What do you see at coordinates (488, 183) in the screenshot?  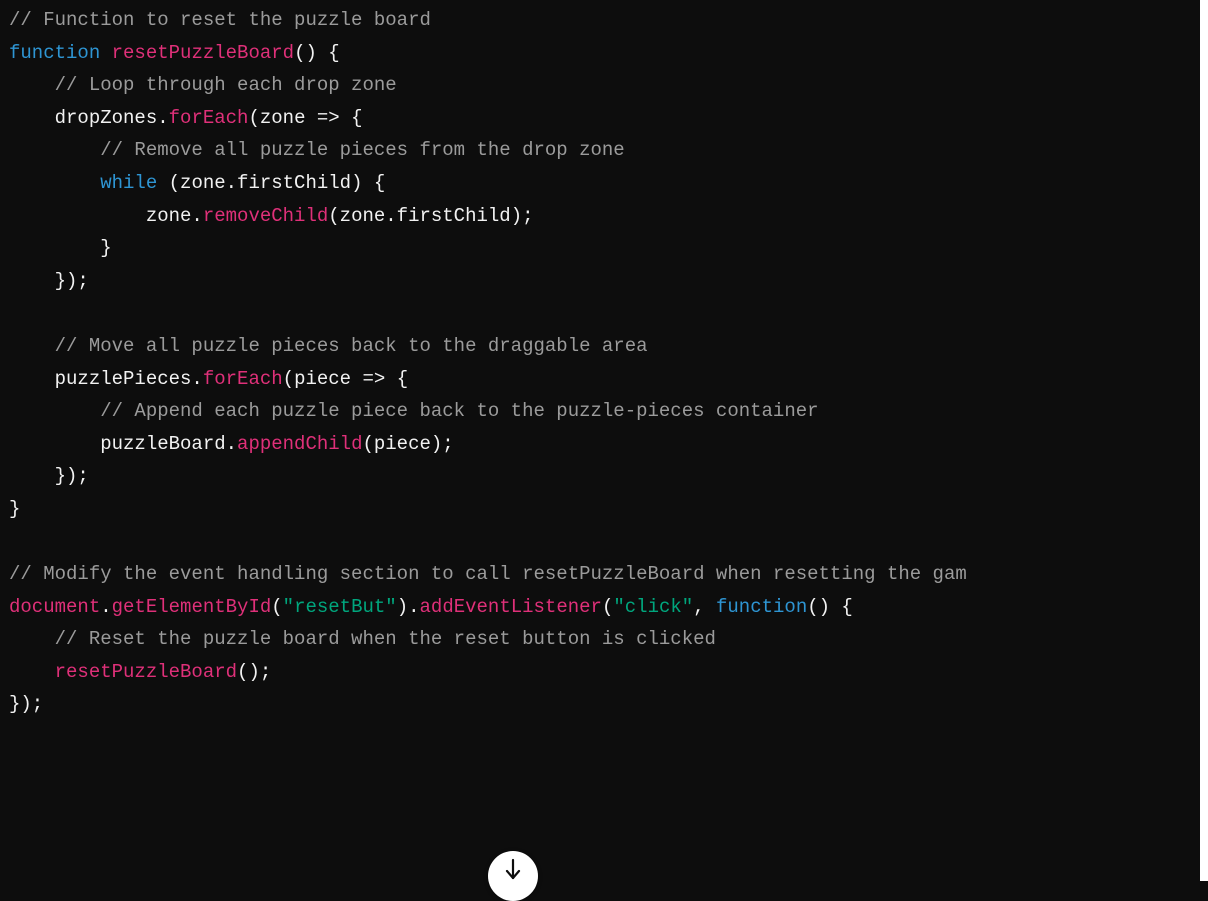 I see `code-line: while (zone.firstChild) {` at bounding box center [488, 183].